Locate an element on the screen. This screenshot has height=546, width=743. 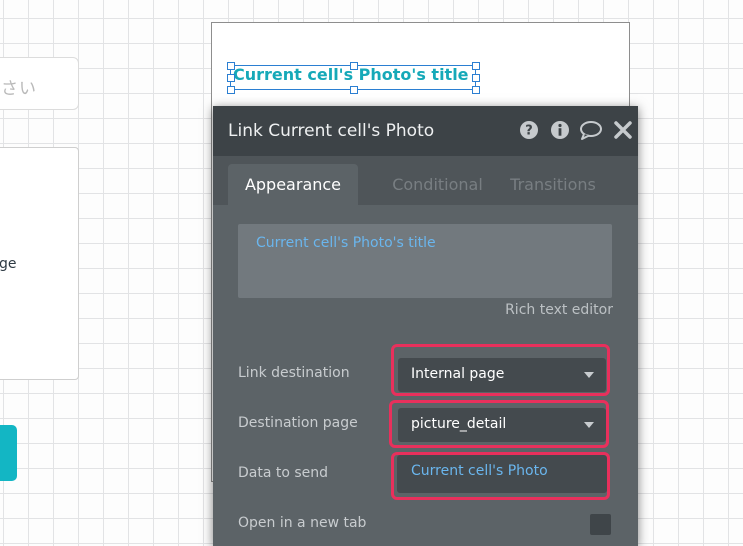
open-new-tab-checkbox is located at coordinates (600, 524).